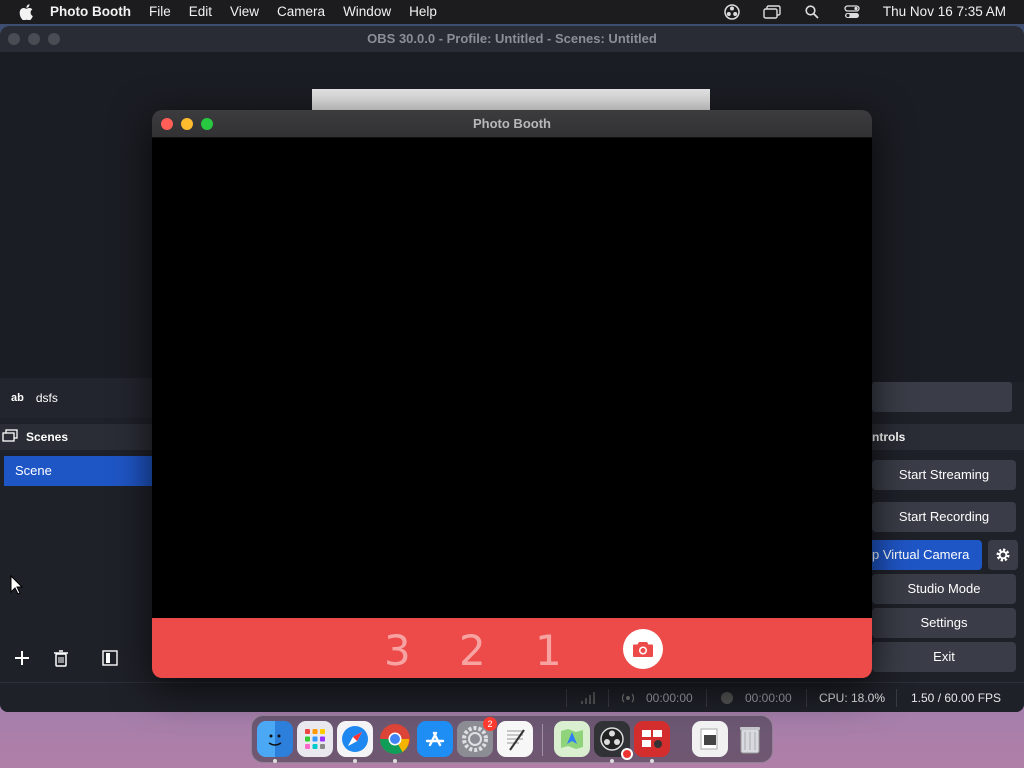  I want to click on remove-scene-button, so click(61, 658).